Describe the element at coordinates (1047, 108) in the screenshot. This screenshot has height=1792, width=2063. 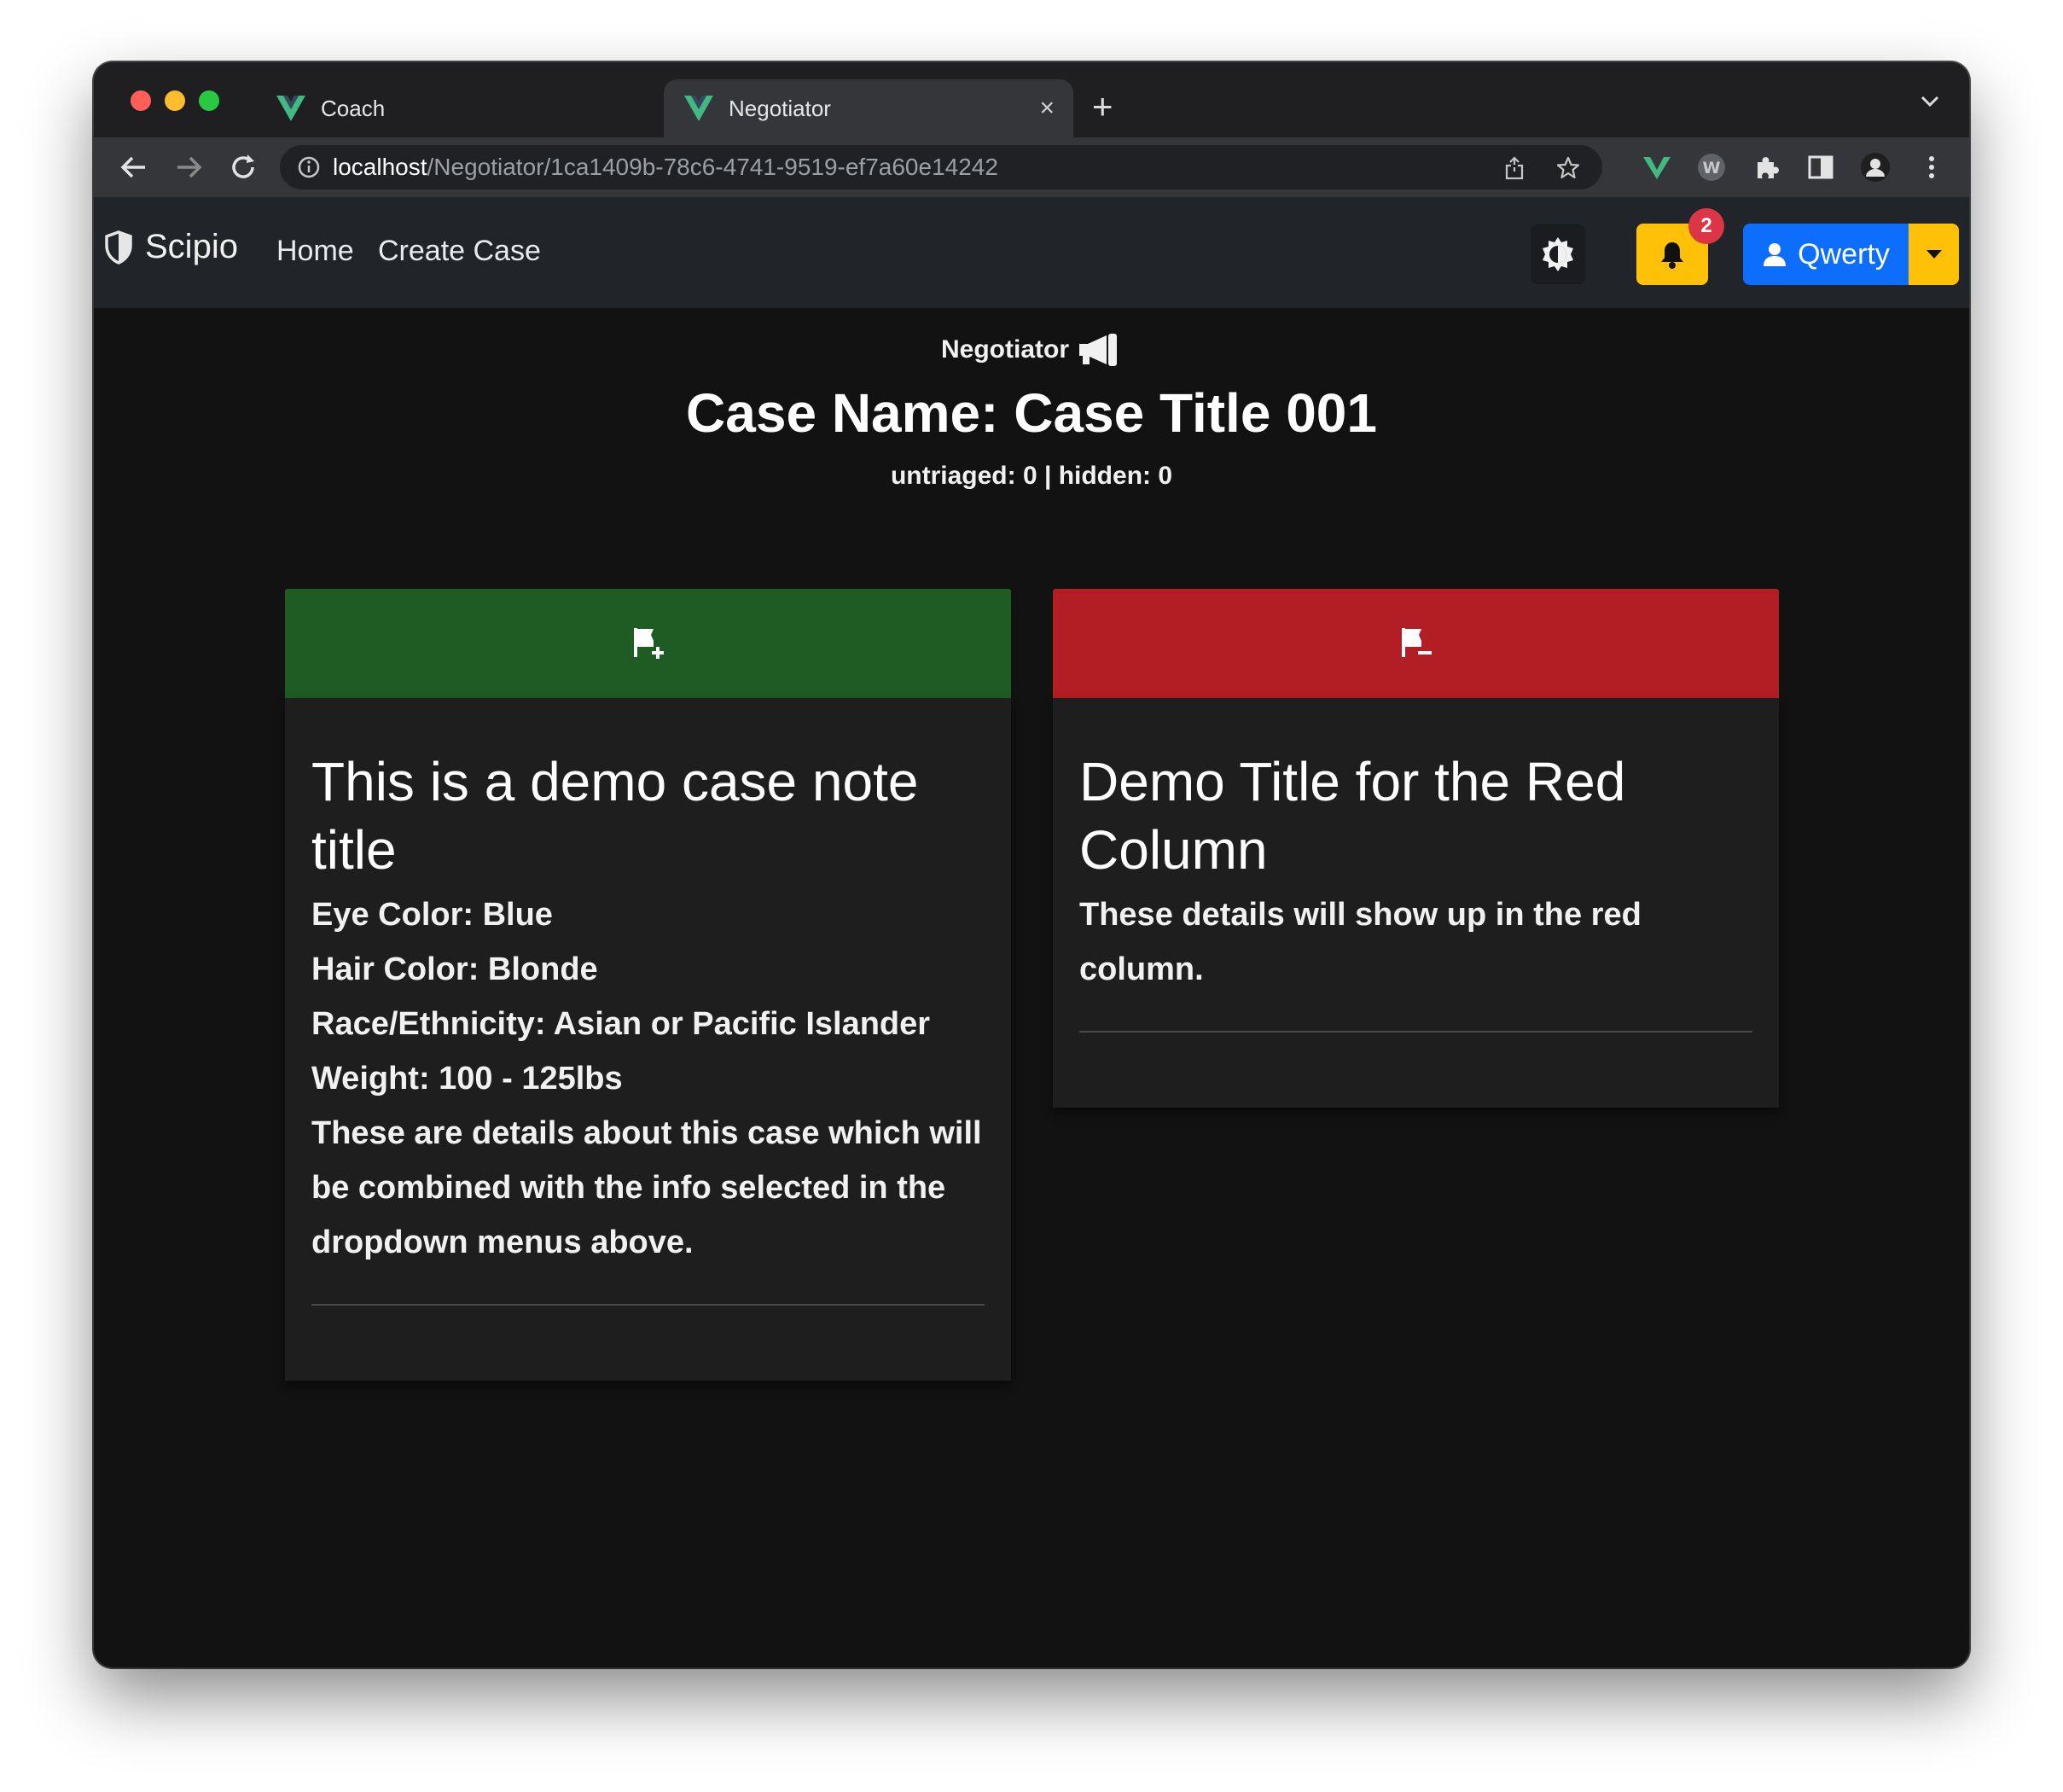
I see `close-tab-icon: ×` at that location.